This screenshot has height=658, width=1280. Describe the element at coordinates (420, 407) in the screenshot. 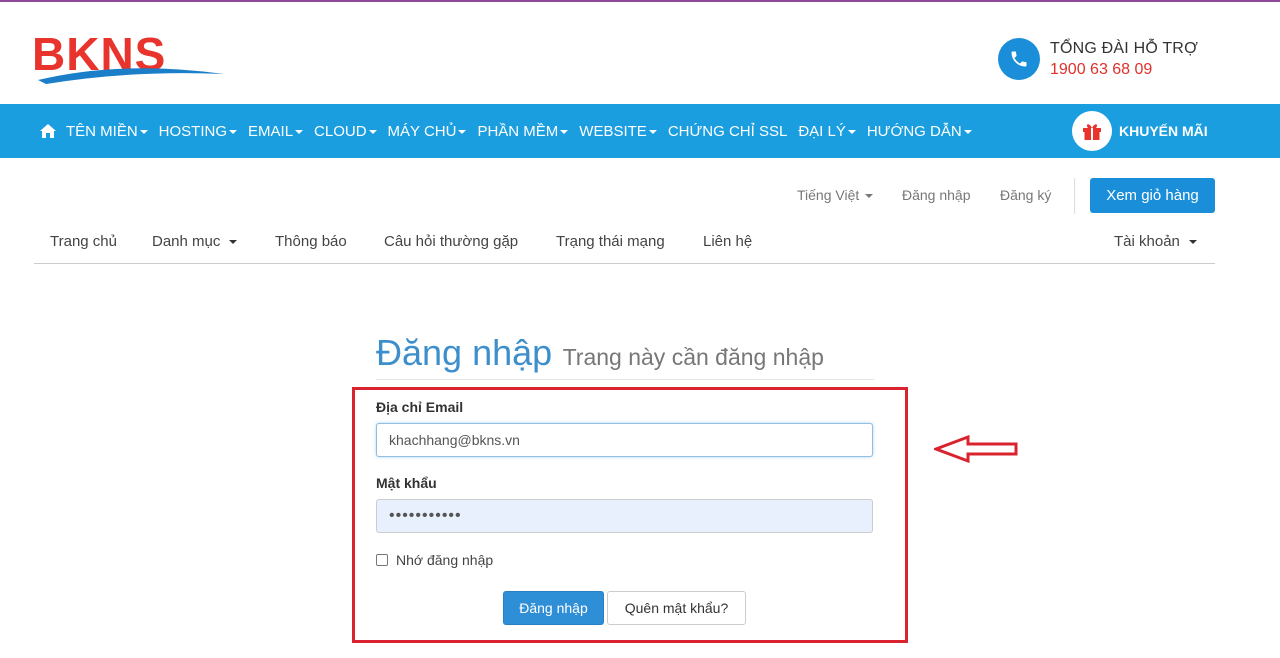

I see `email-label: Địa chỉ Email` at that location.